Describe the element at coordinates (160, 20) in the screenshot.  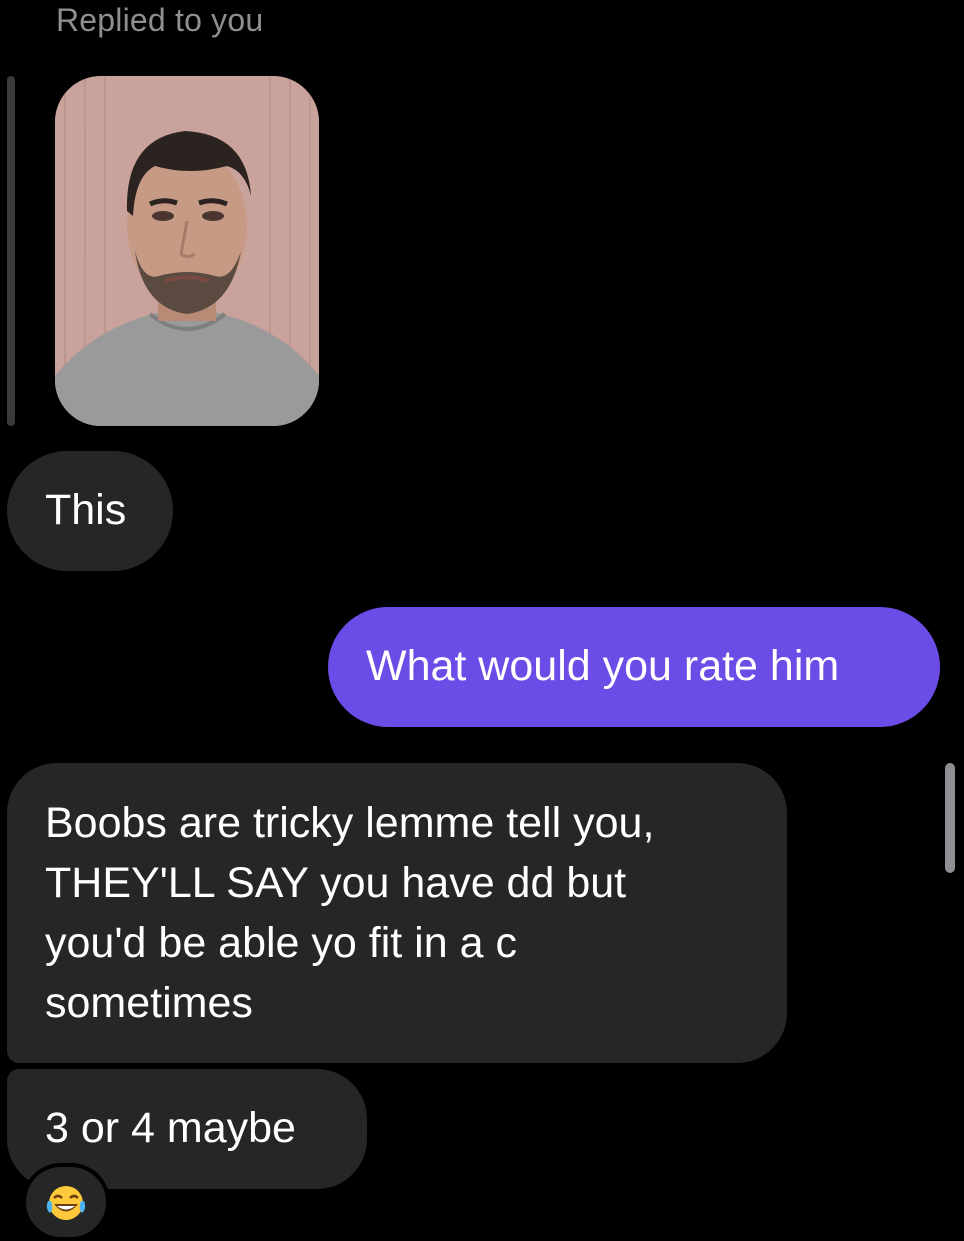
I see `reply-label: Replied to you` at that location.